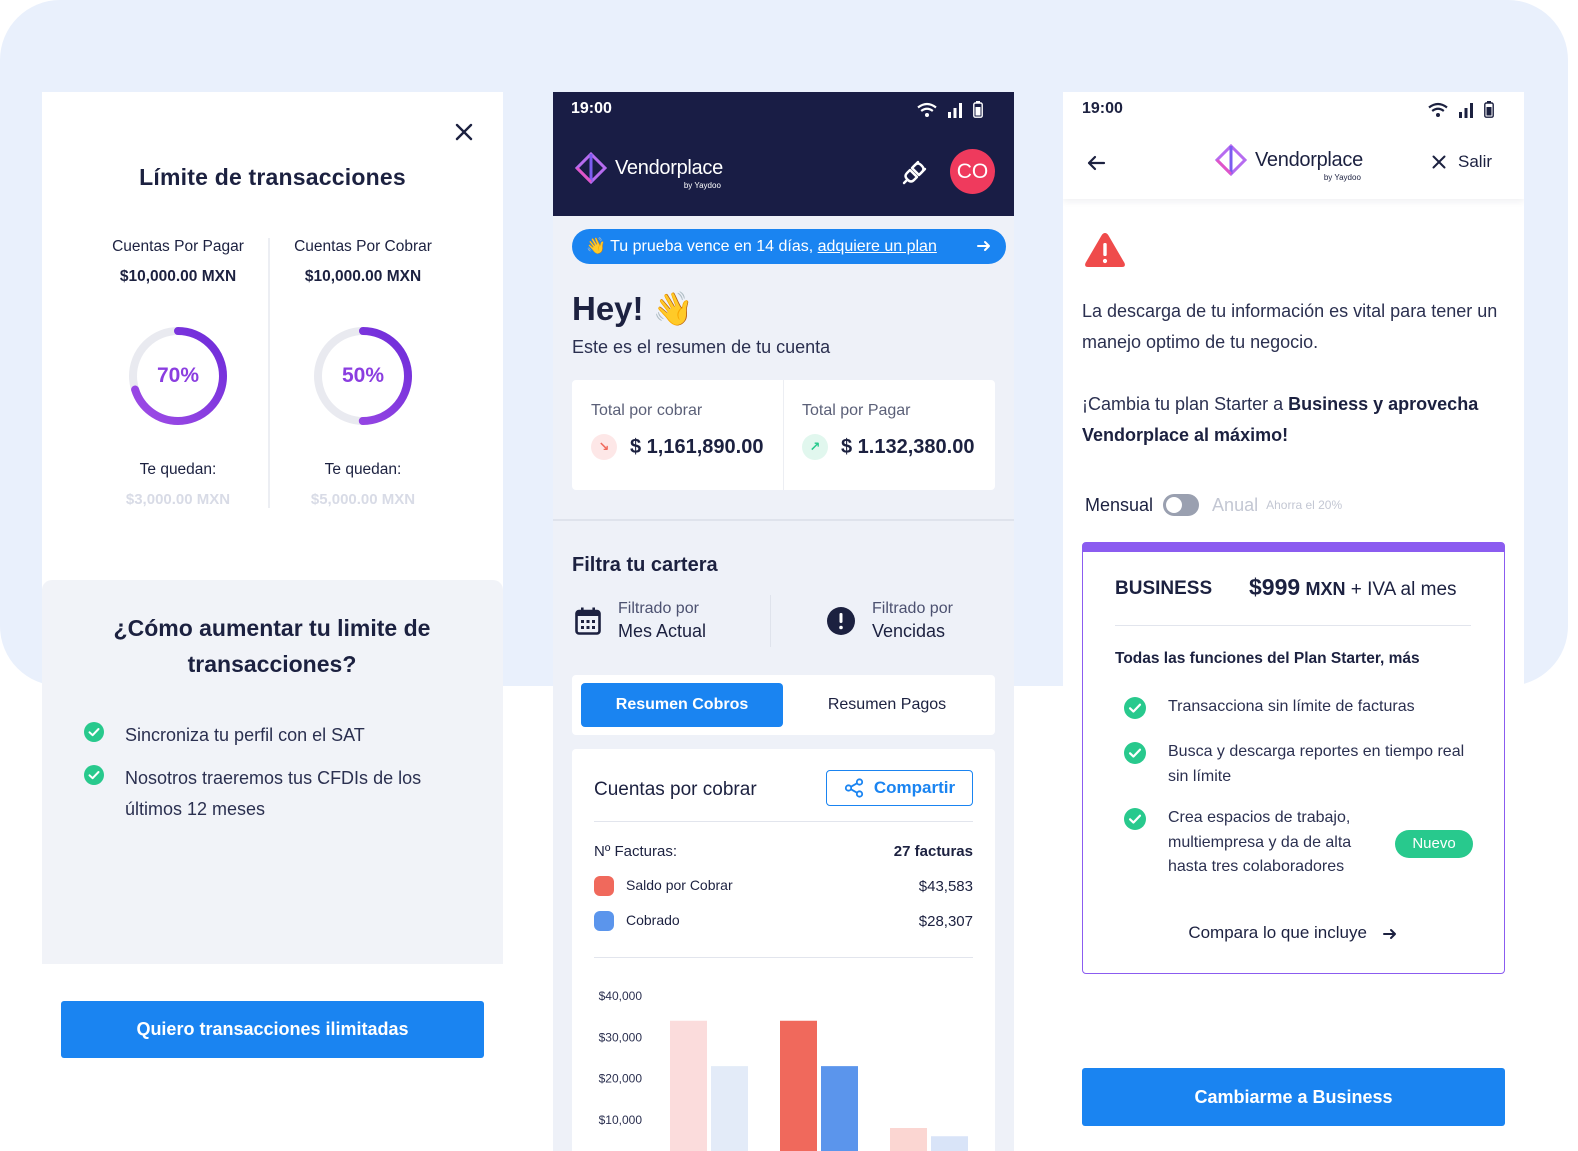  Describe the element at coordinates (604, 447) in the screenshot. I see `arrow-down-right-icon: ↘` at that location.